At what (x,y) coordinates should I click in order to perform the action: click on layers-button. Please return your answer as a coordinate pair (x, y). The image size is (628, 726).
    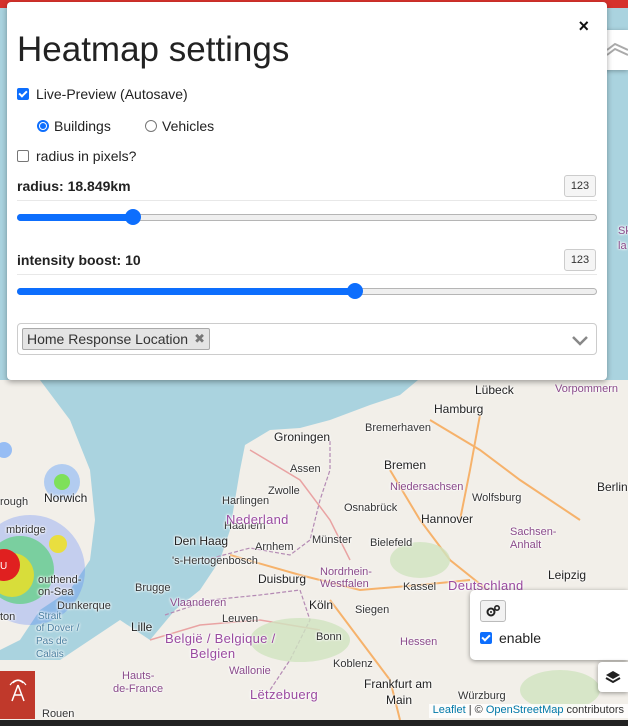
    Looking at the image, I should click on (613, 677).